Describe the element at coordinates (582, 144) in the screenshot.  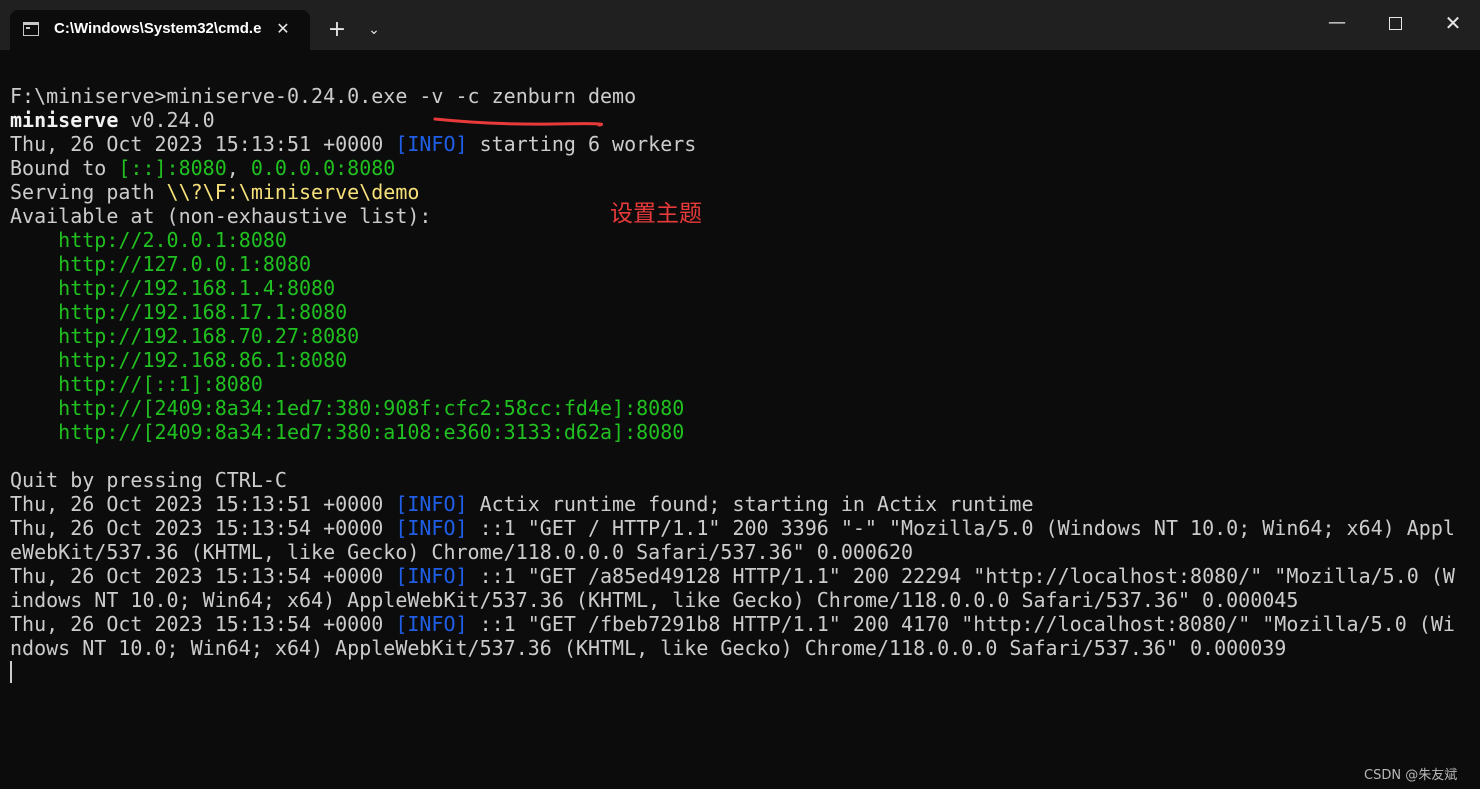
I see `log-message: starting 6 workers` at that location.